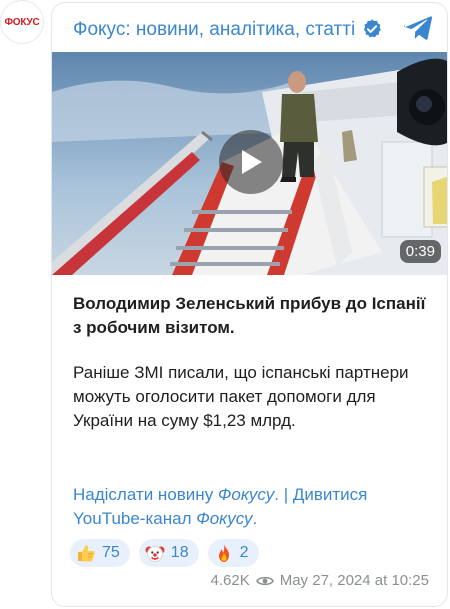 Image resolution: width=450 pixels, height=609 pixels. Describe the element at coordinates (214, 30) in the screenshot. I see `channel-title: Фокус: новини, аналітика, статті` at that location.